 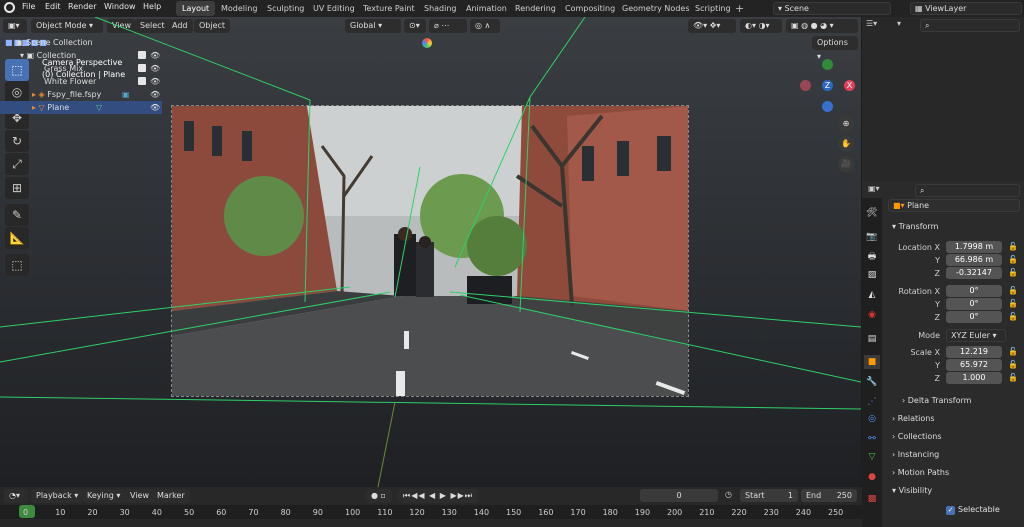 I want to click on gizmo-x-icon: X, so click(x=849, y=85).